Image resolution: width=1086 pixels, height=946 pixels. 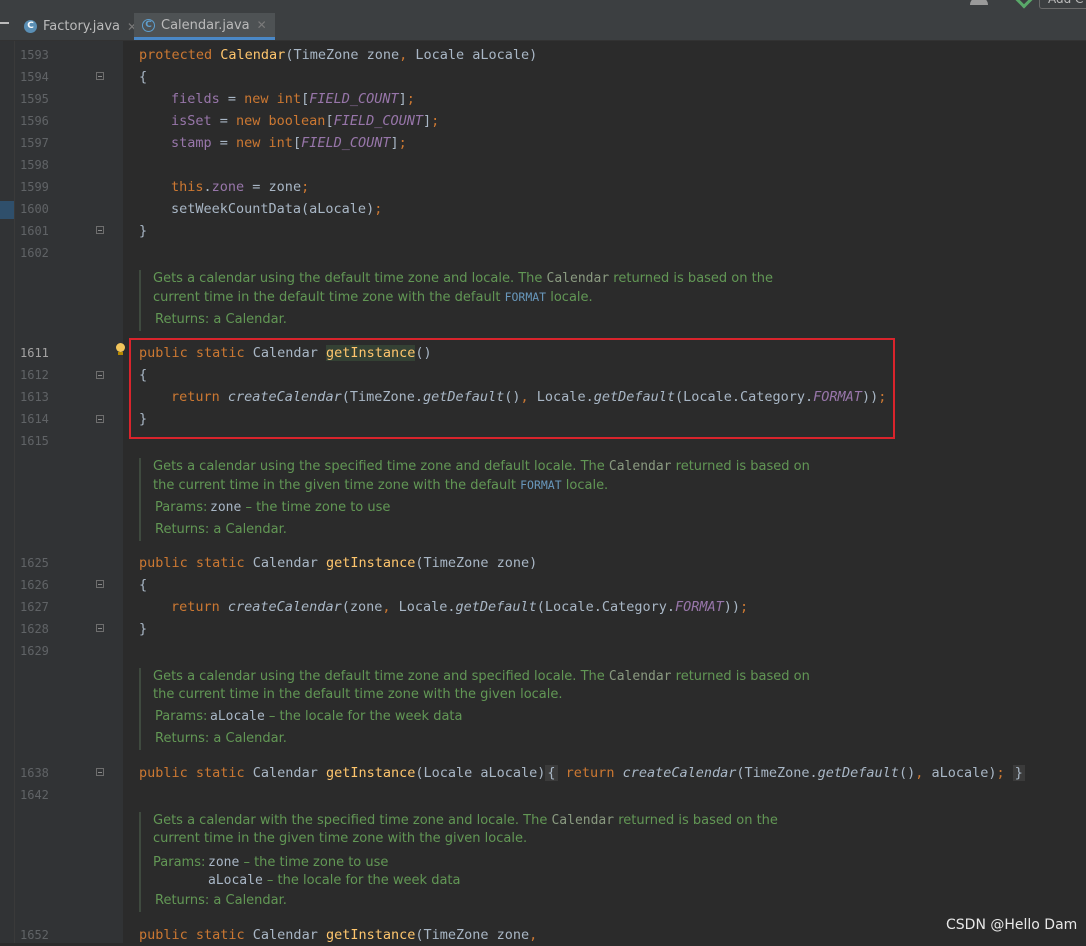 What do you see at coordinates (228, 187) in the screenshot?
I see `field-name: zone` at bounding box center [228, 187].